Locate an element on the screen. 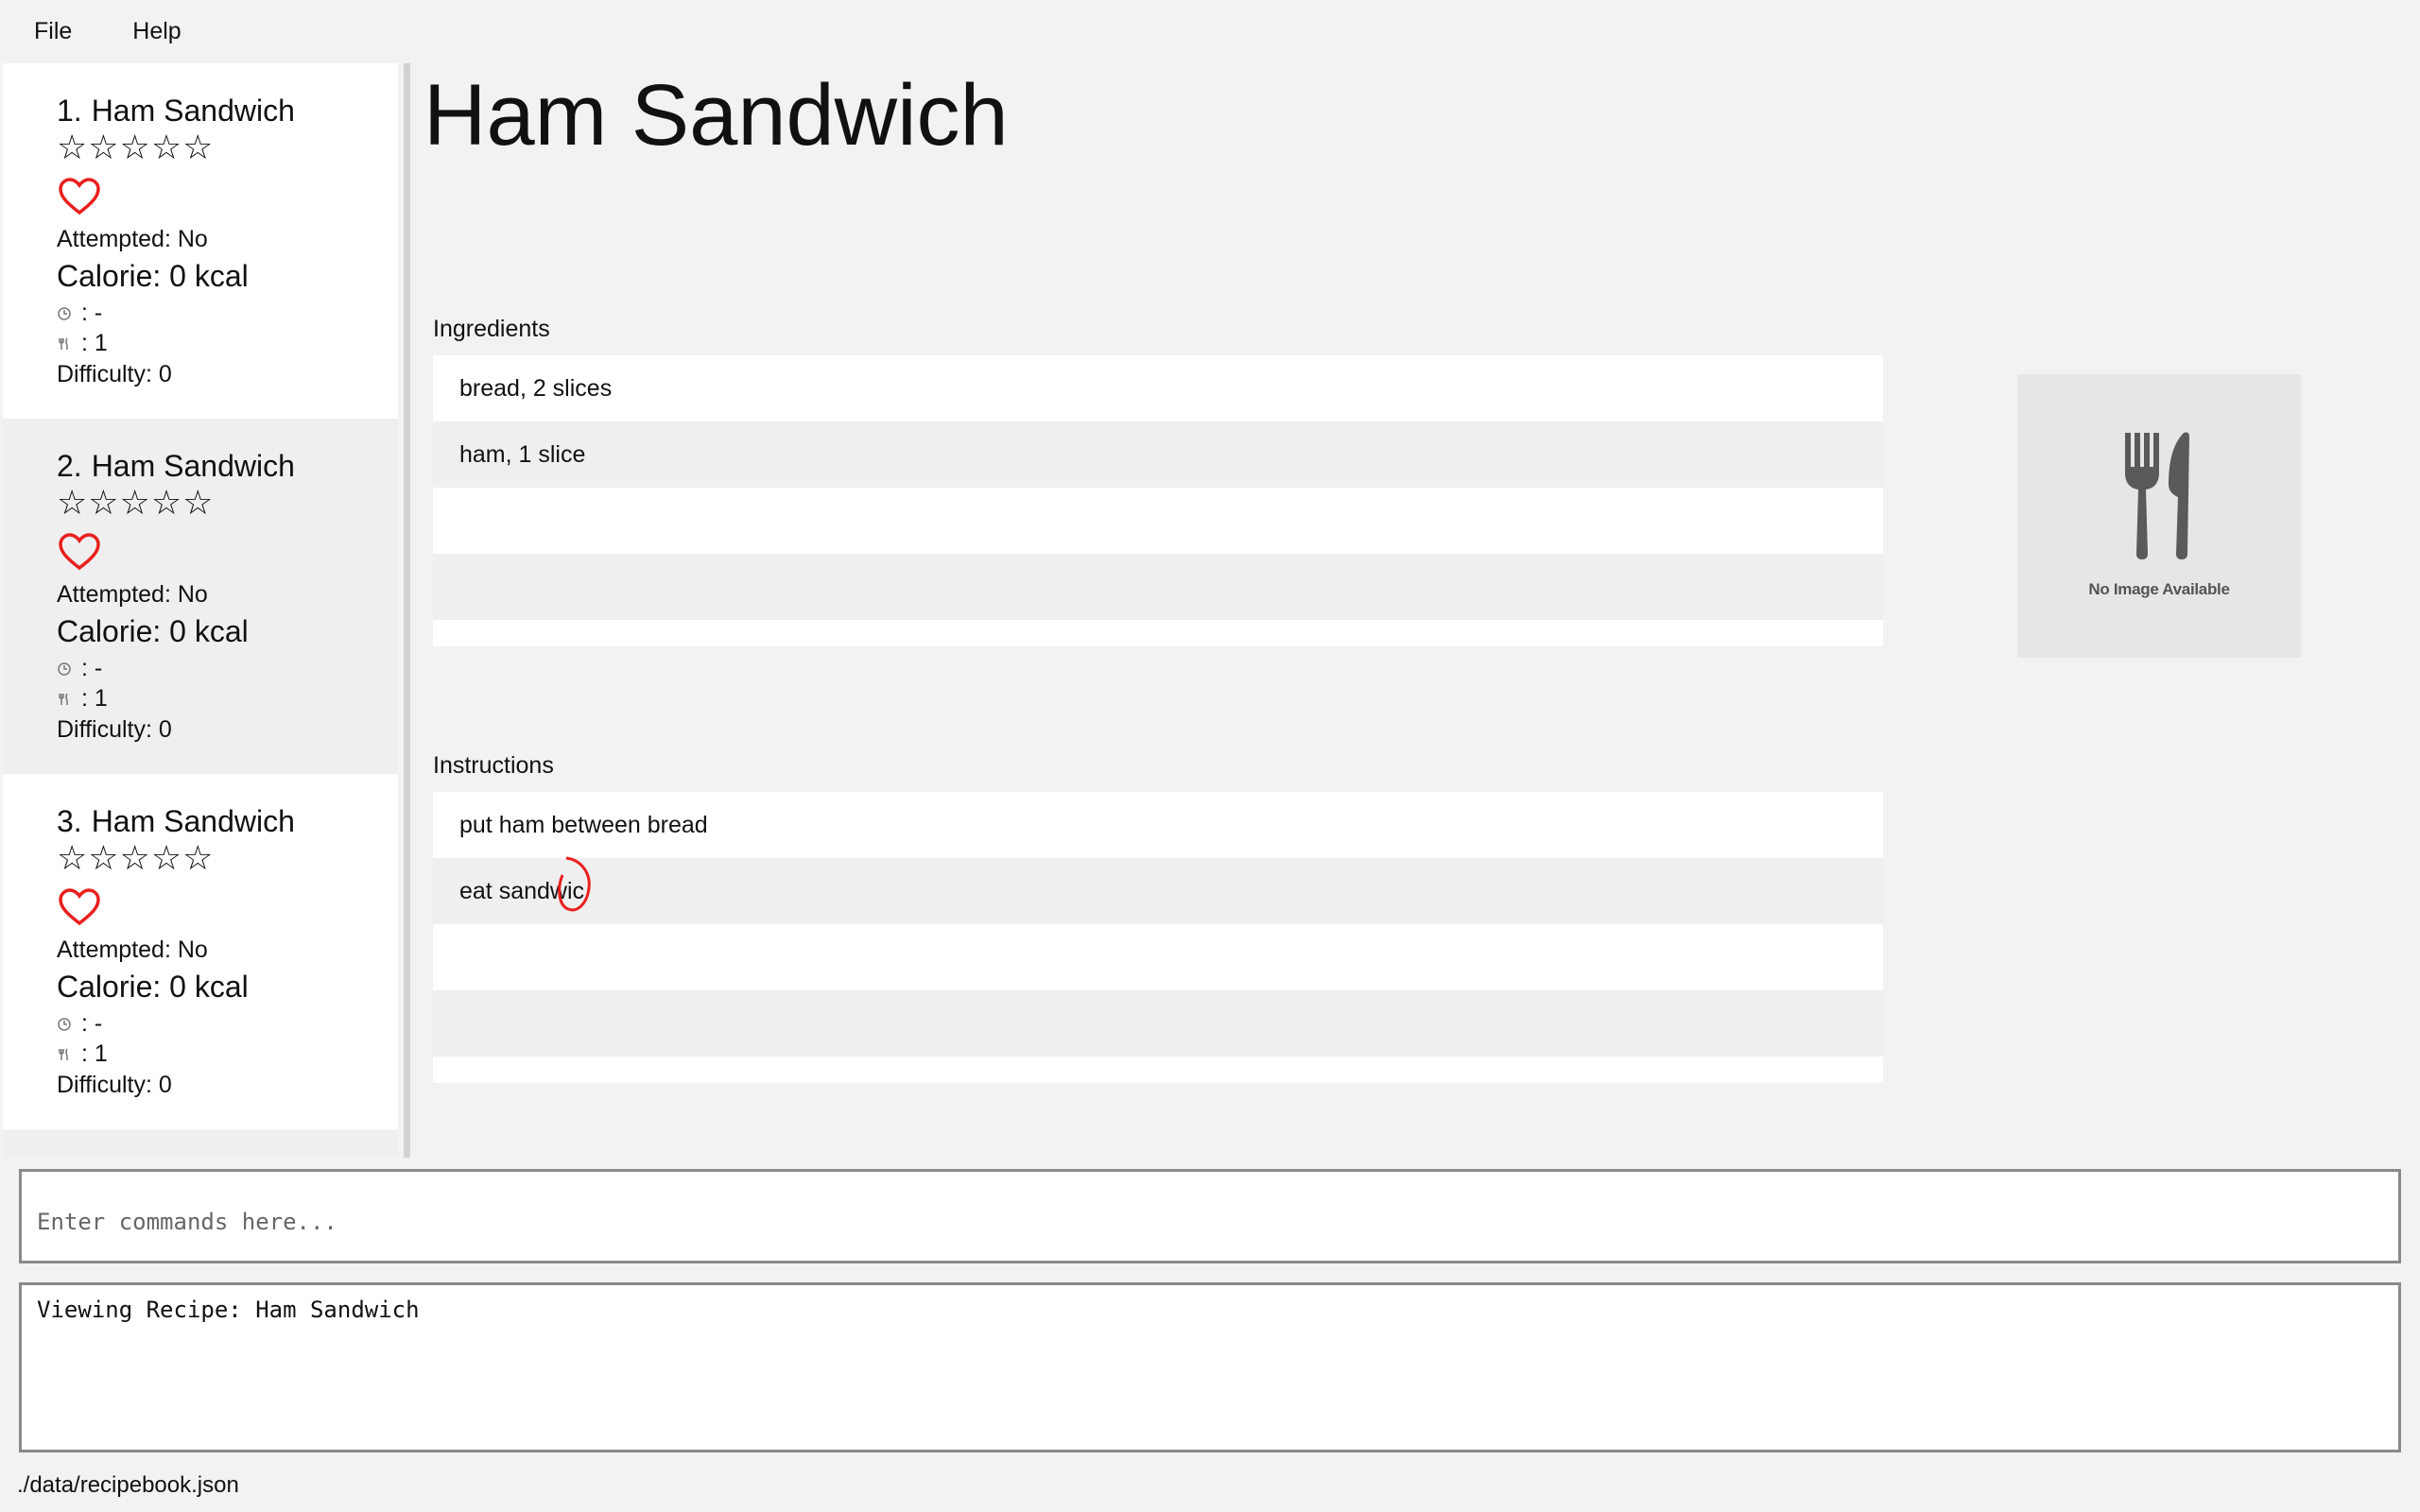  instructions-list: put ham between bread eat sandwic is located at coordinates (1158, 937).